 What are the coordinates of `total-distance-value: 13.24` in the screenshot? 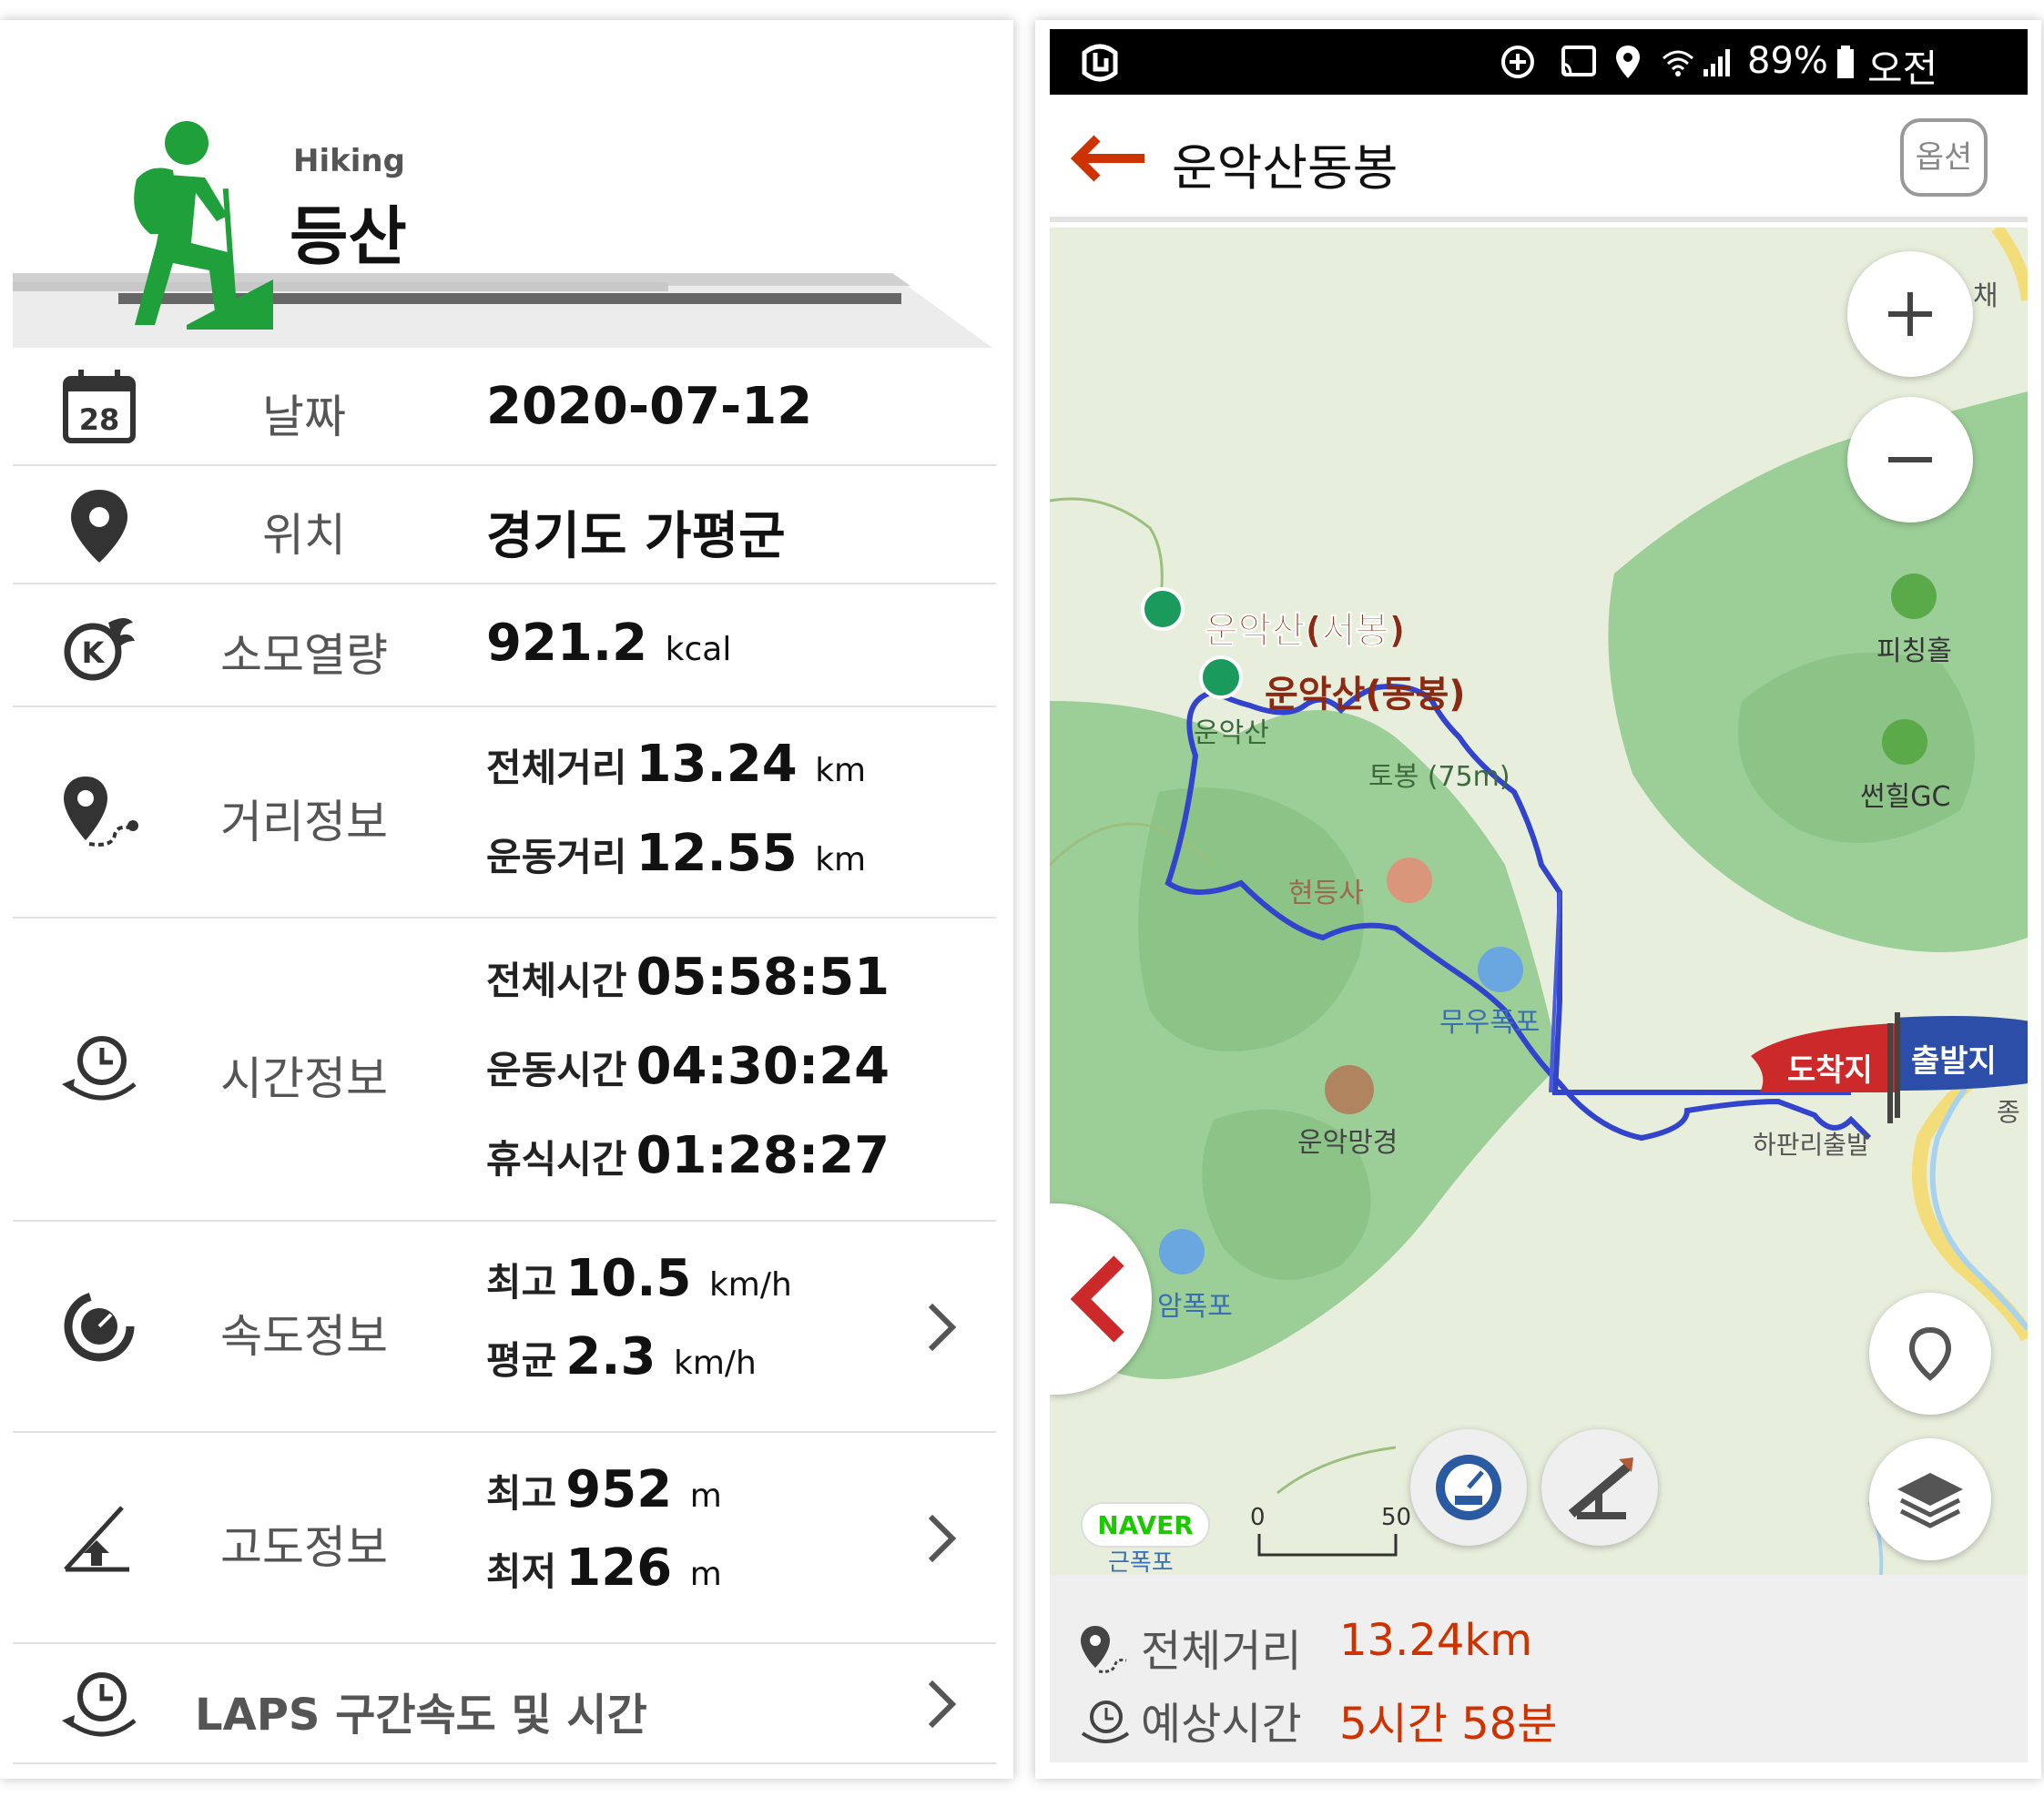 It's located at (717, 764).